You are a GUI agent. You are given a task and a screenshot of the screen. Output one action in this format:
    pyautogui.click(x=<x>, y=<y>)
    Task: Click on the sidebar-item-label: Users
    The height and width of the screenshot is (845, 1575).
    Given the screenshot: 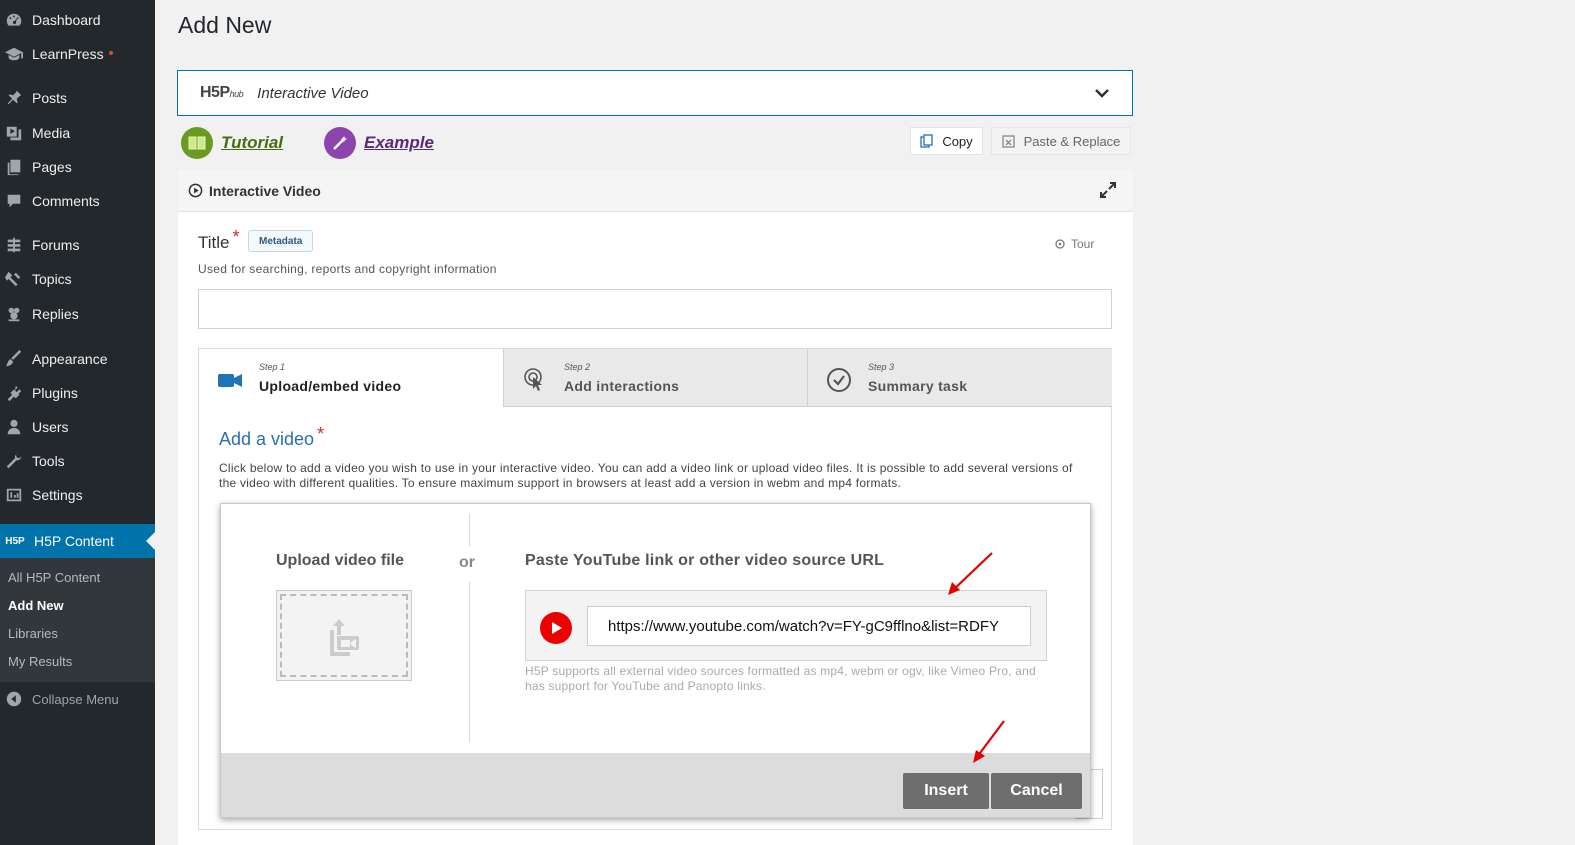 What is the action you would take?
    pyautogui.click(x=50, y=427)
    